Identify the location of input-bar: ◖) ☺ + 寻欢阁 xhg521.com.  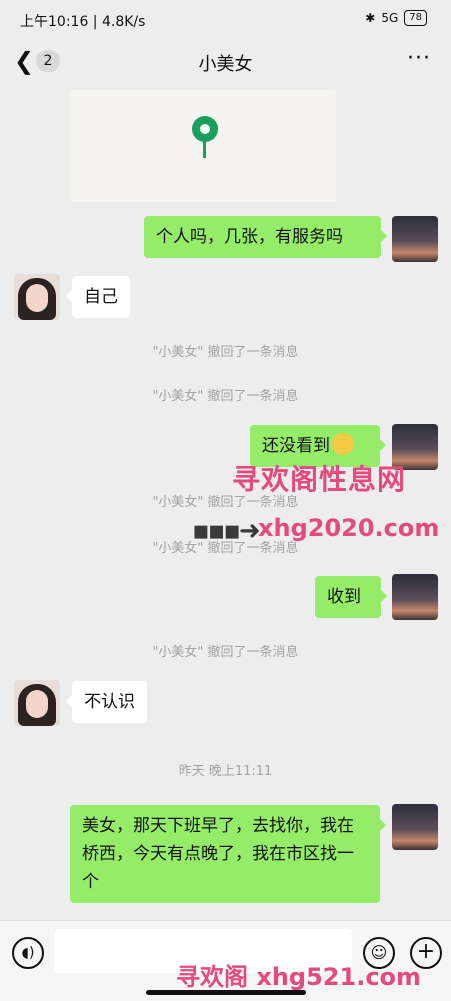
(225, 960).